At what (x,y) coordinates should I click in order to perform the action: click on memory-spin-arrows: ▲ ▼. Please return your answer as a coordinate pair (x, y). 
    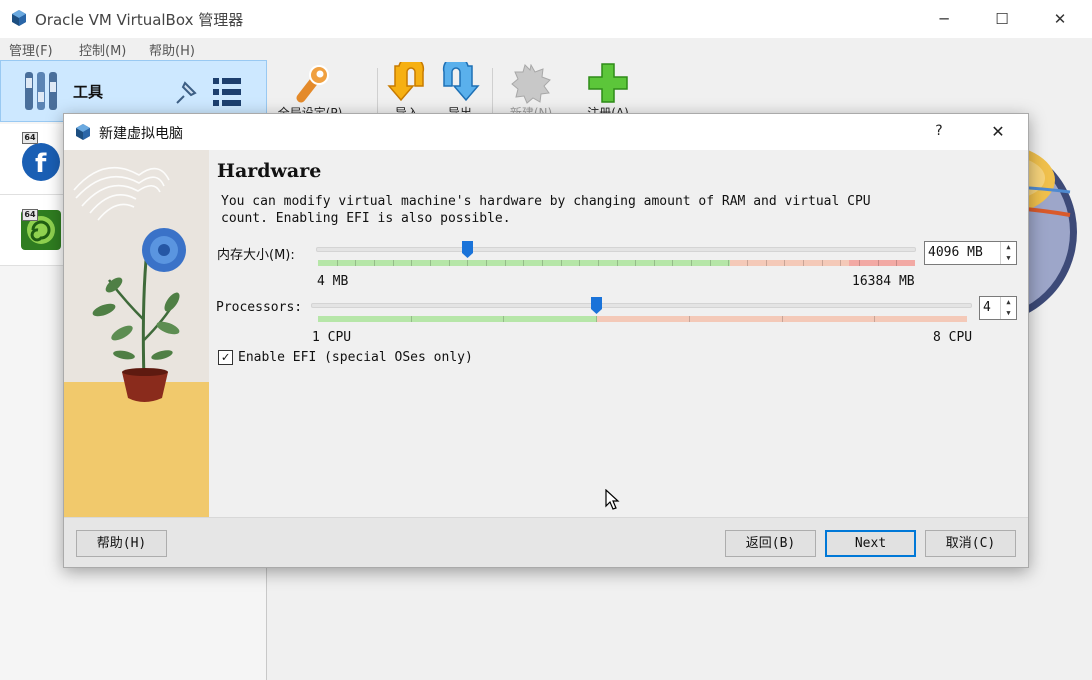
    Looking at the image, I should click on (1008, 253).